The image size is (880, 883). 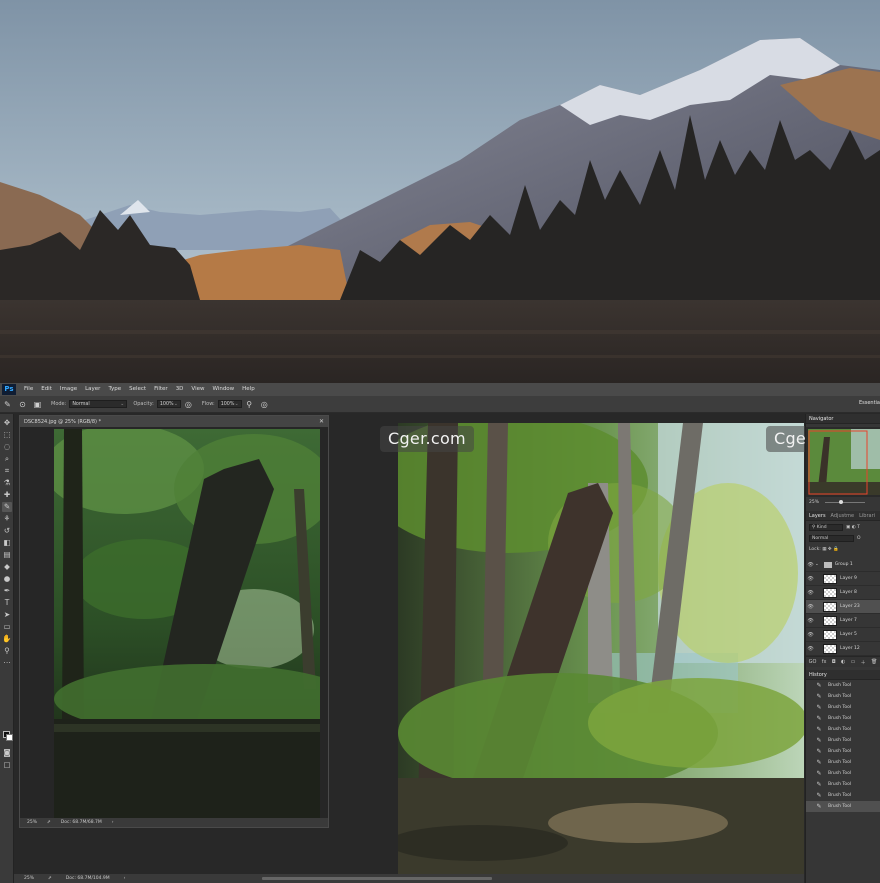 I want to click on screen-mode-icon: ▢, so click(x=7, y=765).